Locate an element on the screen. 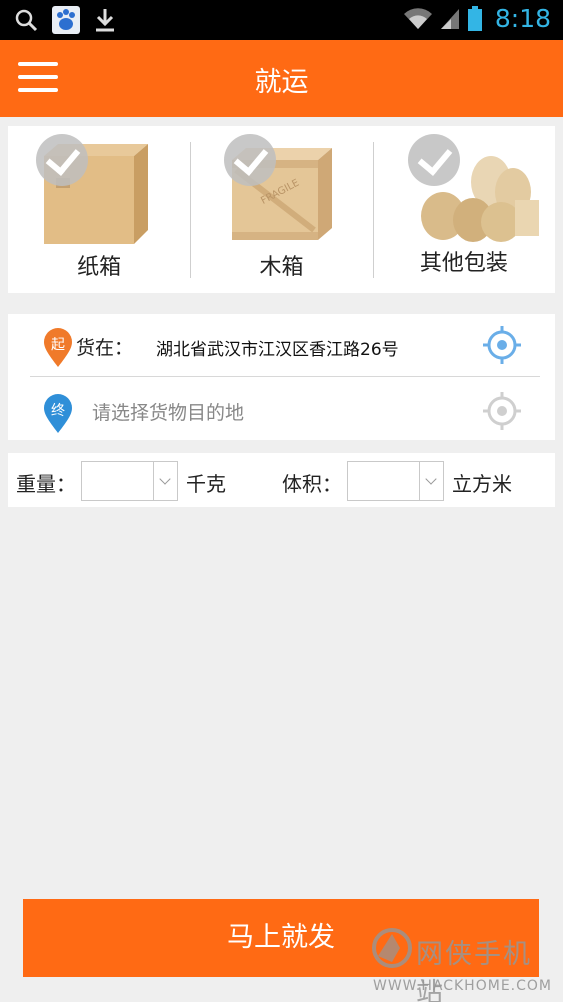 The height and width of the screenshot is (1002, 563). volume-label: 体积： is located at coordinates (312, 484).